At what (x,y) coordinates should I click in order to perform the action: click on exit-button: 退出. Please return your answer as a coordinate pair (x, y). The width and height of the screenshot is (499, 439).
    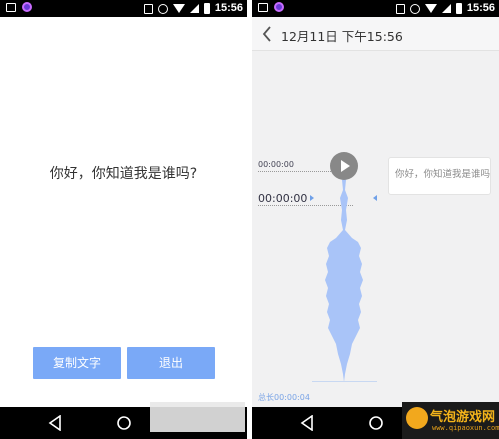
    Looking at the image, I should click on (171, 363).